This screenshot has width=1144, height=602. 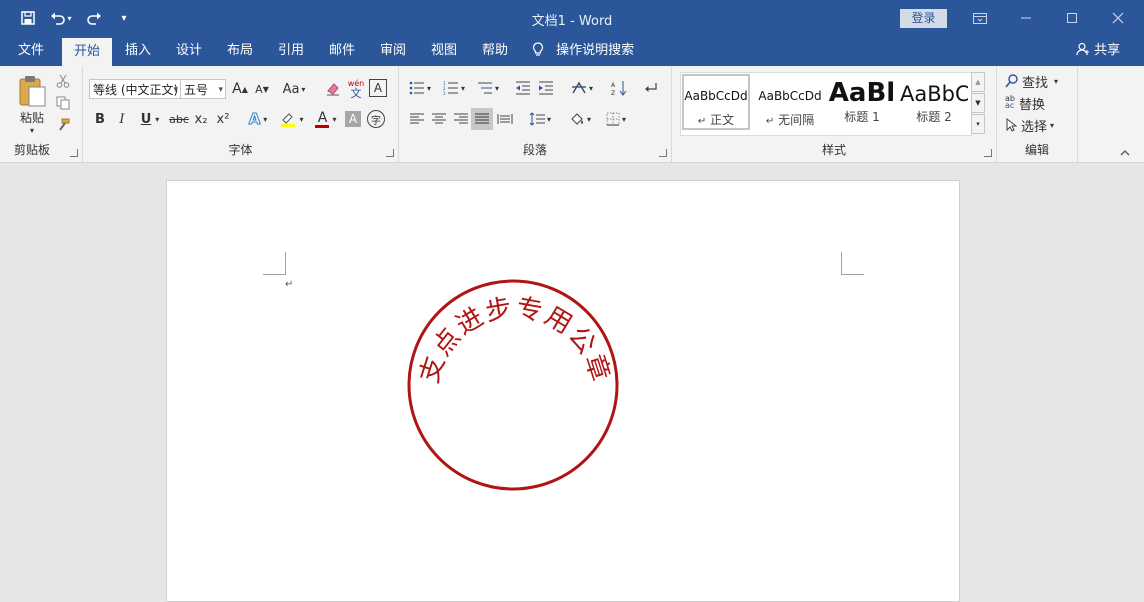 I want to click on tell-me-search: 操作说明搜索, so click(x=587, y=51).